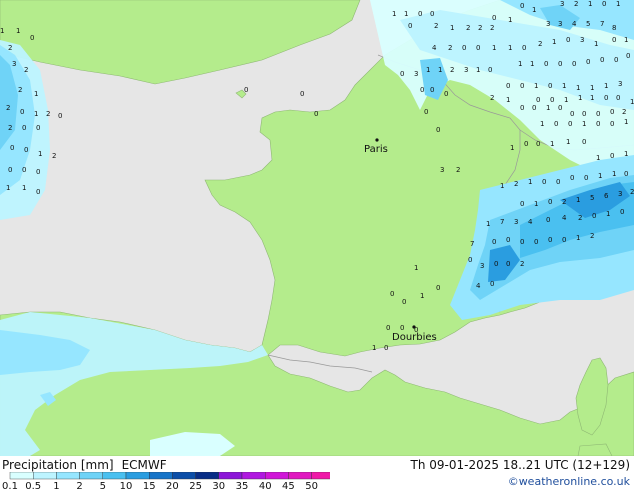  Describe the element at coordinates (84, 465) in the screenshot. I see `legend-title-row: Precipitation [mm] ECMWF` at that location.